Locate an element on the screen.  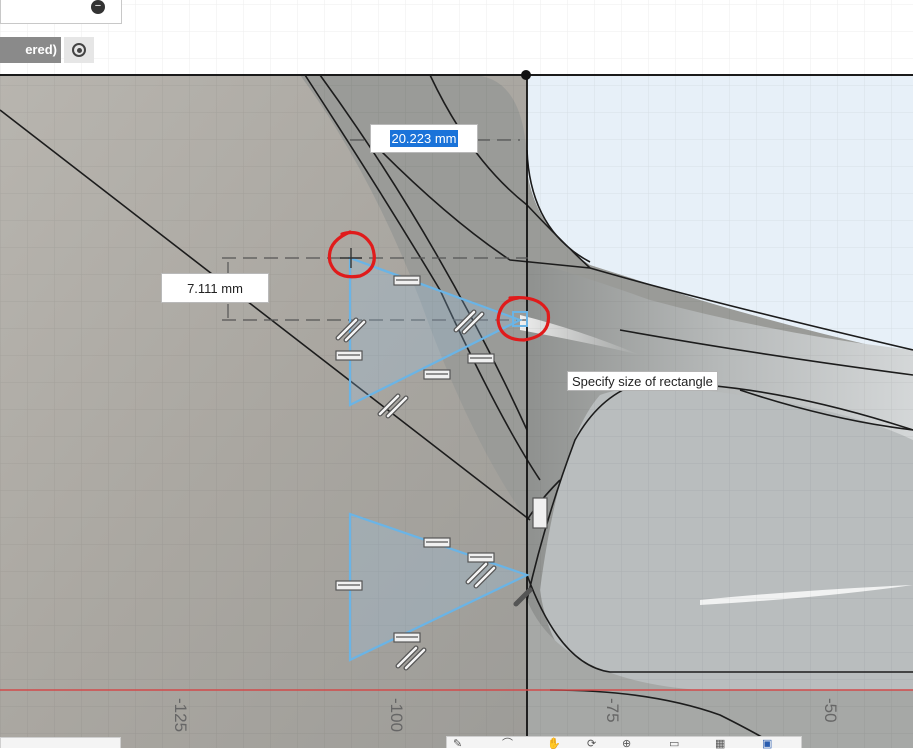
height-dimension-value: 7.111 mm is located at coordinates (215, 288).